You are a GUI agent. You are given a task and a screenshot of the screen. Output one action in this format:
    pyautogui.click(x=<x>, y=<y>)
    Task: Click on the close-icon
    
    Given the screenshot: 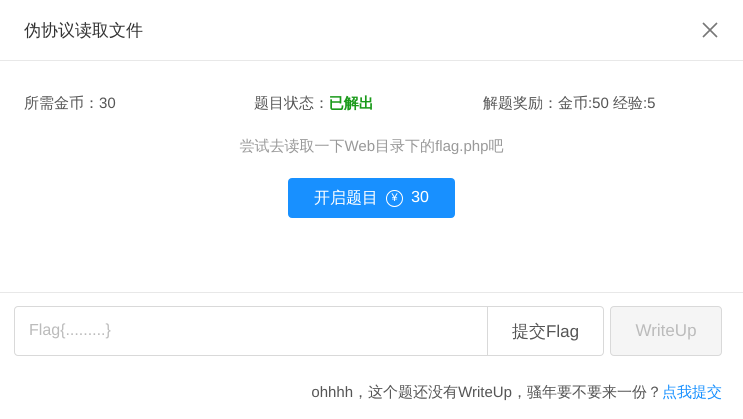 What is the action you would take?
    pyautogui.click(x=710, y=30)
    